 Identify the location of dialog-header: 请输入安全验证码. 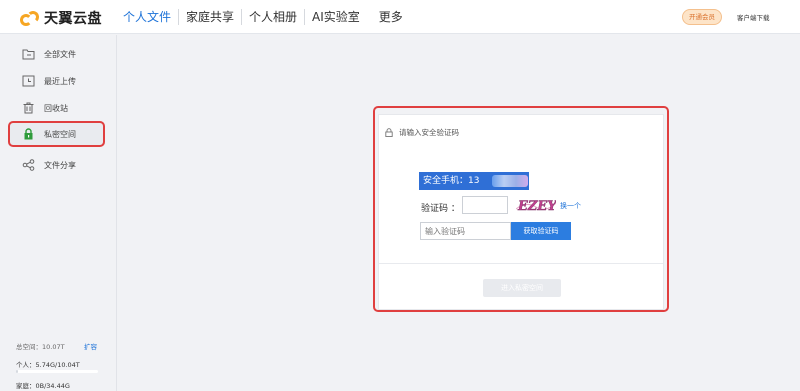
(422, 132).